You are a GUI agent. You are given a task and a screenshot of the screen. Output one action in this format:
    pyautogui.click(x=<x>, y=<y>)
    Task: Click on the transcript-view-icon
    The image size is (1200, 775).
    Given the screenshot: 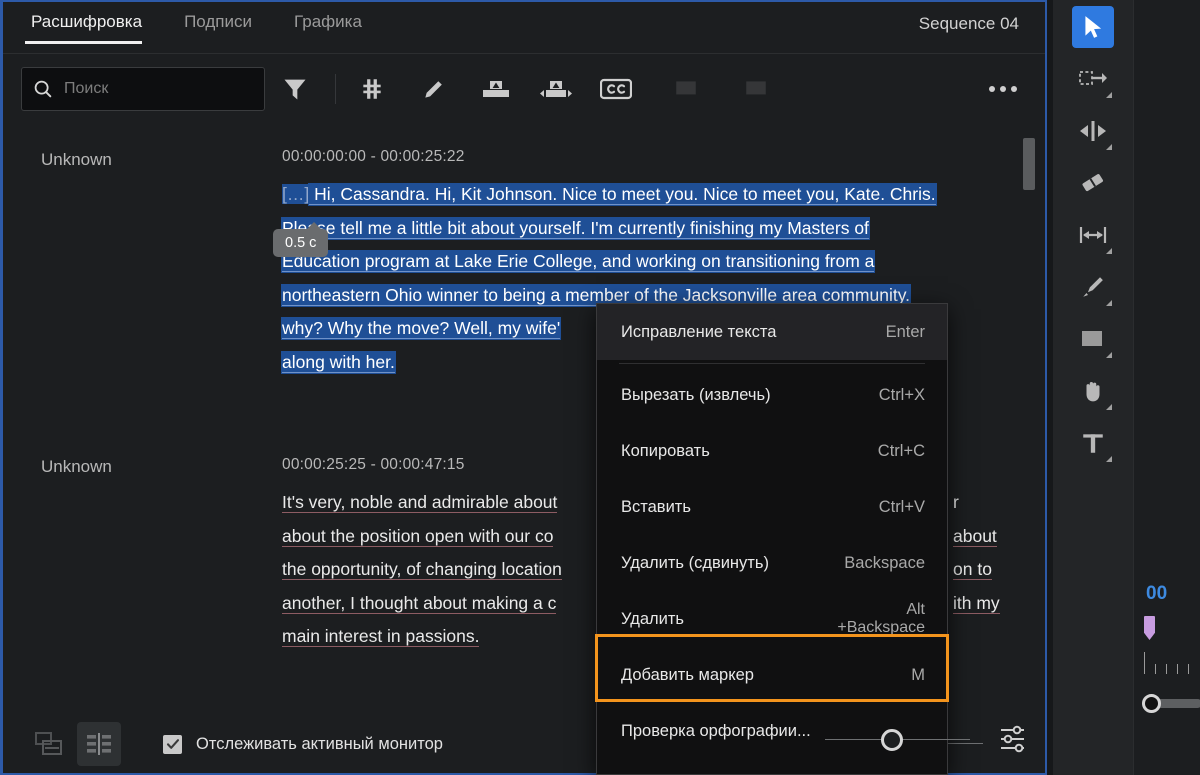 What is the action you would take?
    pyautogui.click(x=99, y=744)
    